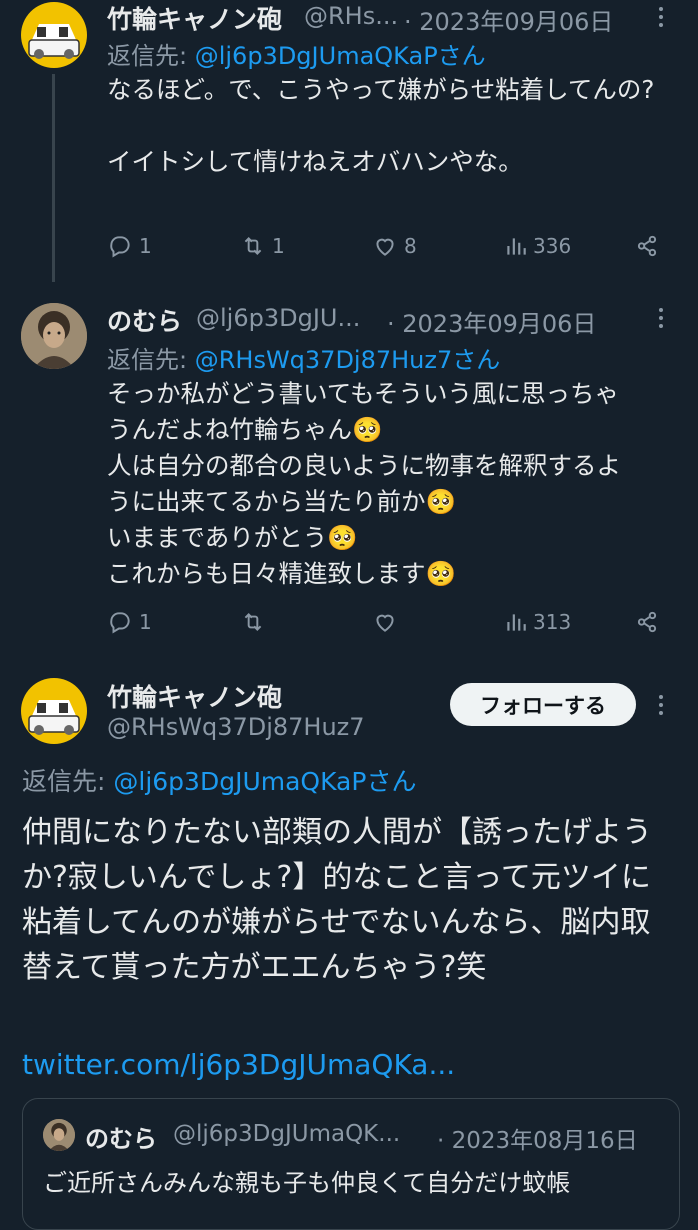  Describe the element at coordinates (282, 501) in the screenshot. I see `text-line: うに出来てるから当たり前か🥺` at that location.